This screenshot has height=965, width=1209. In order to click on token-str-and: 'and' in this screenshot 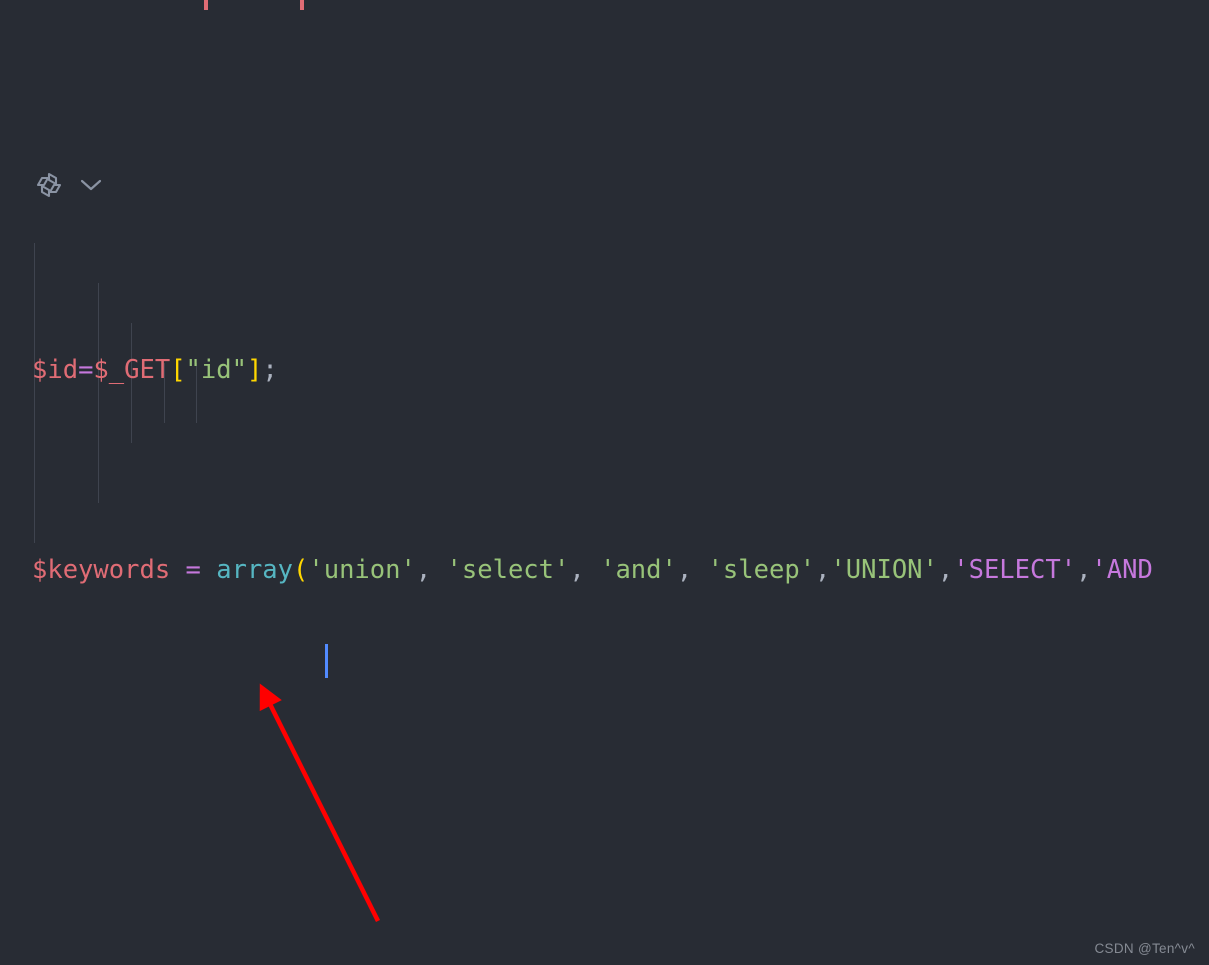, I will do `click(638, 570)`.